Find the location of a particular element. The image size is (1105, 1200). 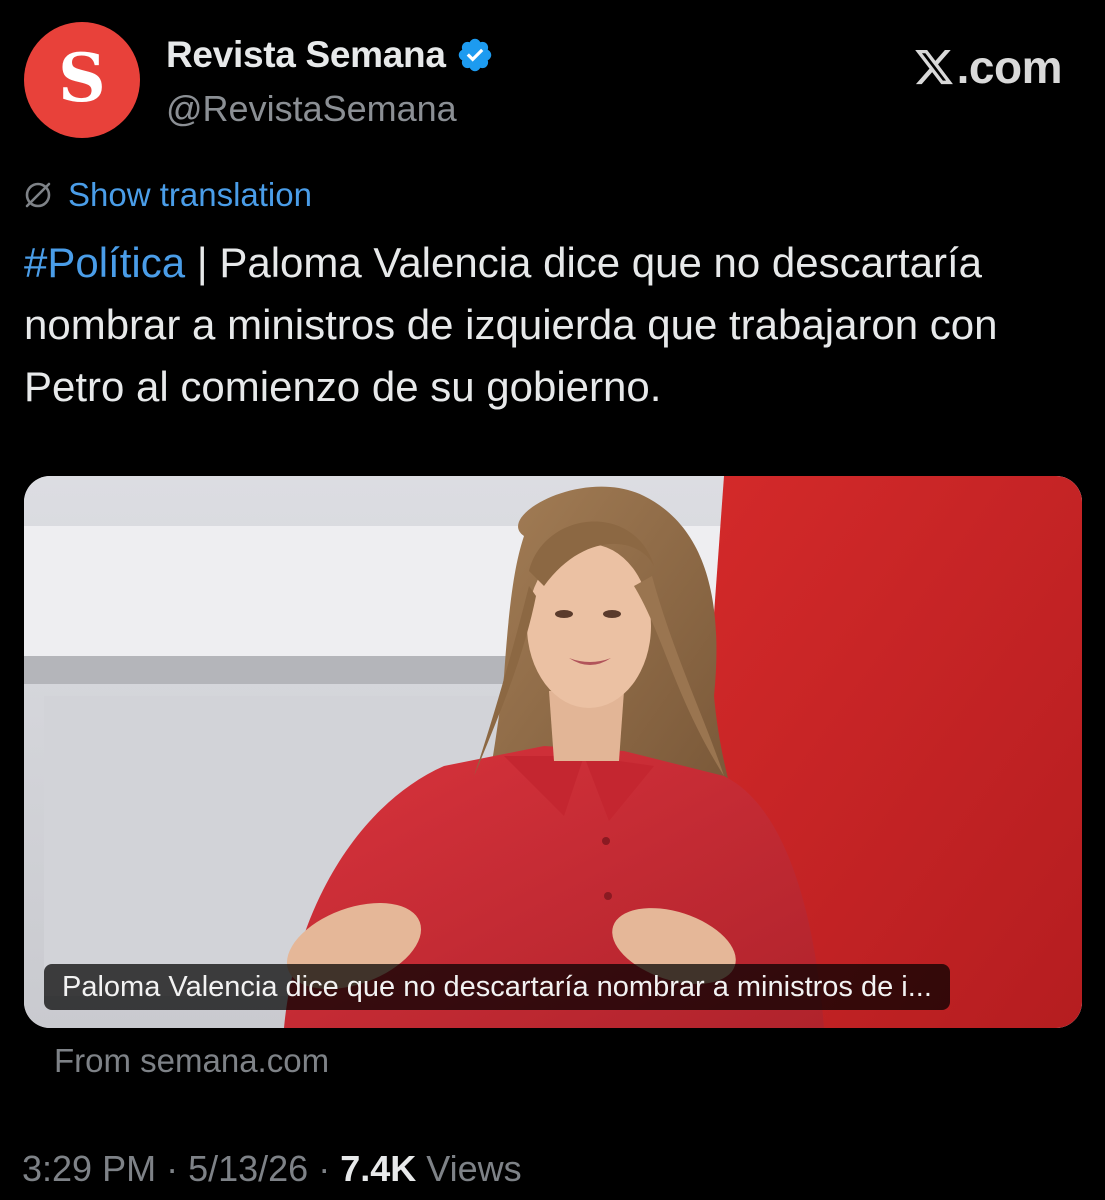

tweet-date: 5/13/26 is located at coordinates (248, 1169).